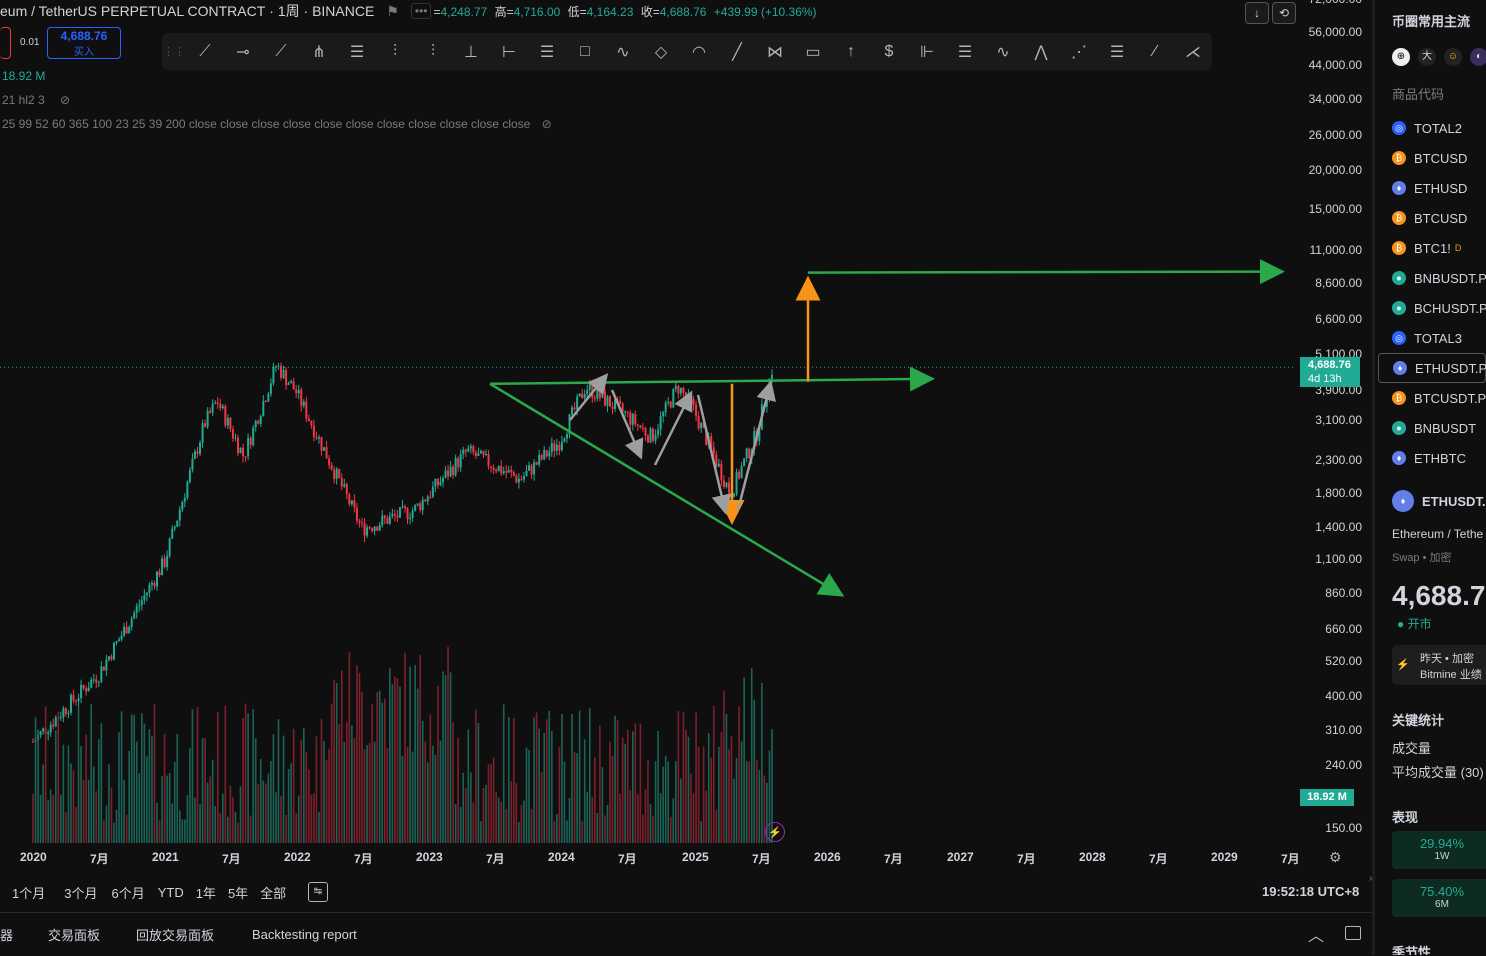  What do you see at coordinates (1432, 128) in the screenshot?
I see `watchlist-item: ◎ TOTAL2` at bounding box center [1432, 128].